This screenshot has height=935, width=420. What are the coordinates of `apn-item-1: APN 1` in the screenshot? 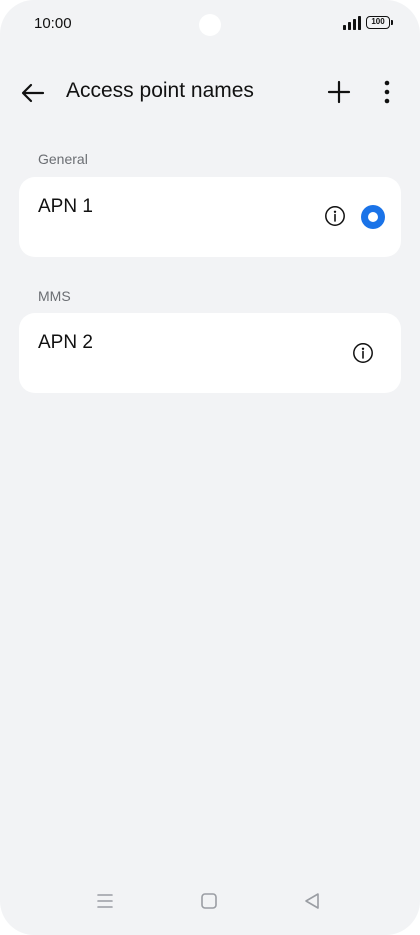 It's located at (210, 217).